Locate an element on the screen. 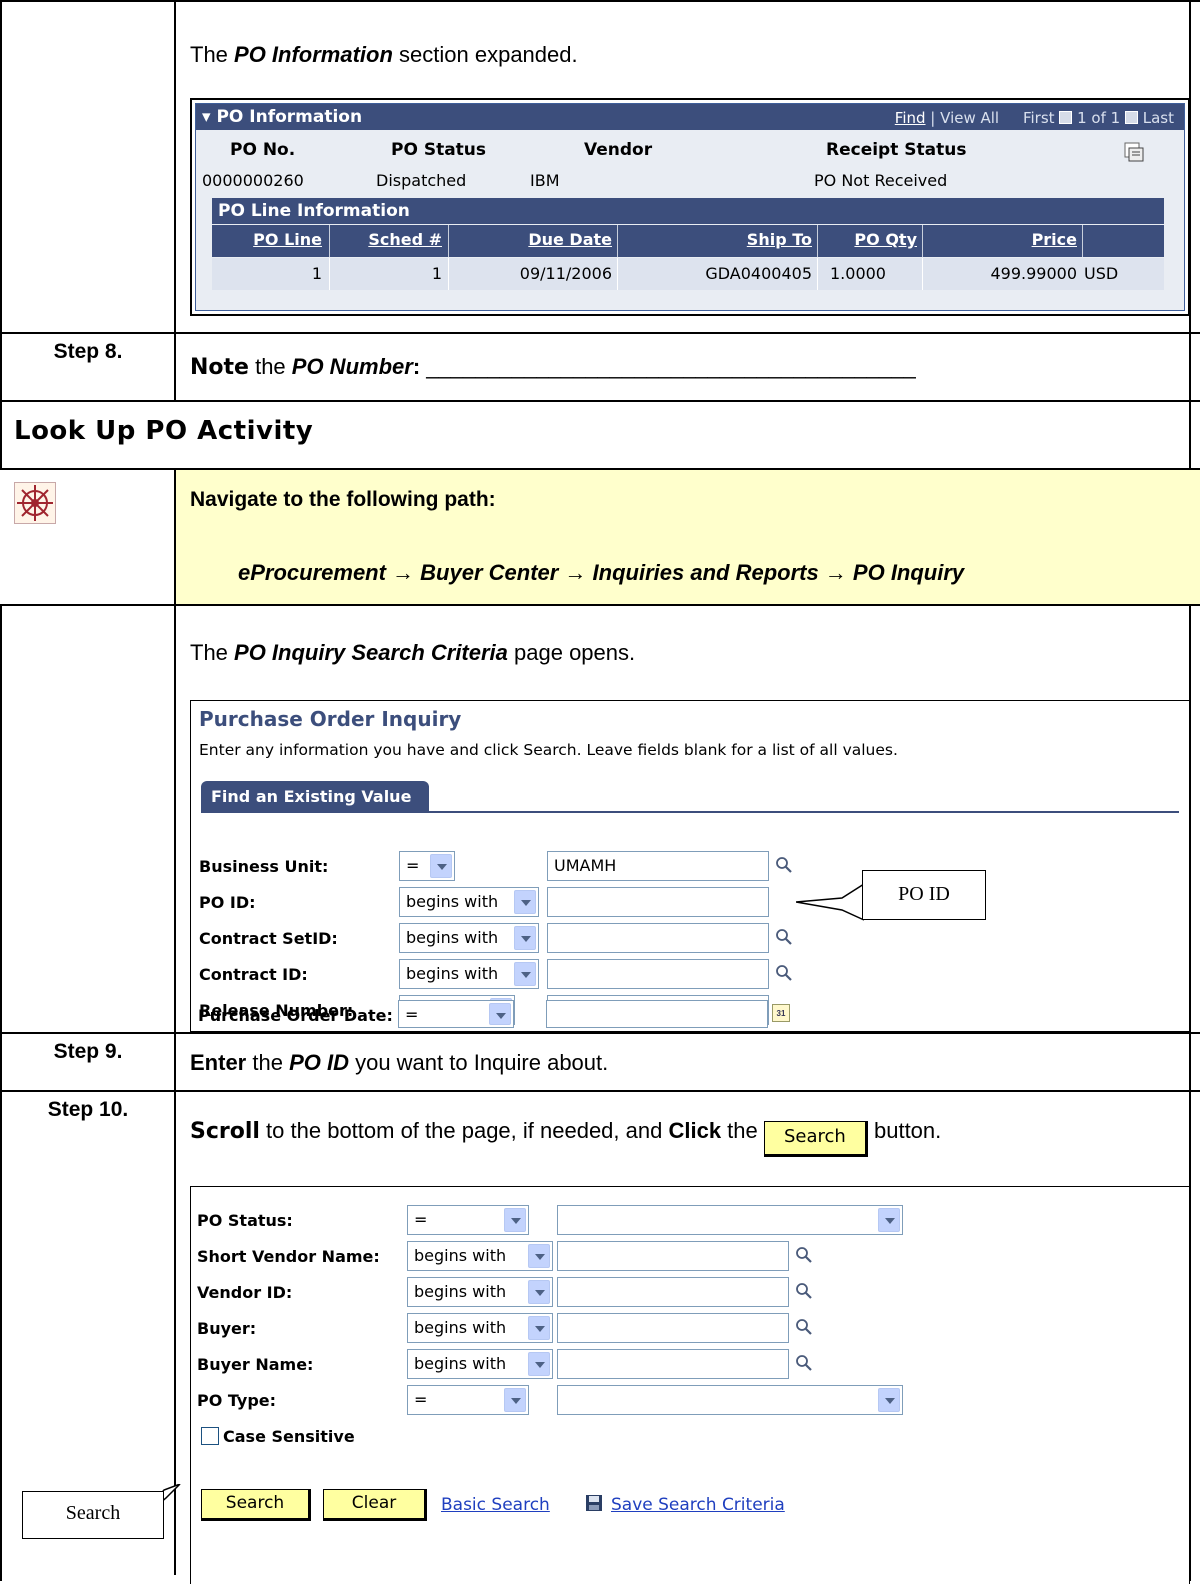 This screenshot has height=1584, width=1200. save-icon is located at coordinates (594, 1503).